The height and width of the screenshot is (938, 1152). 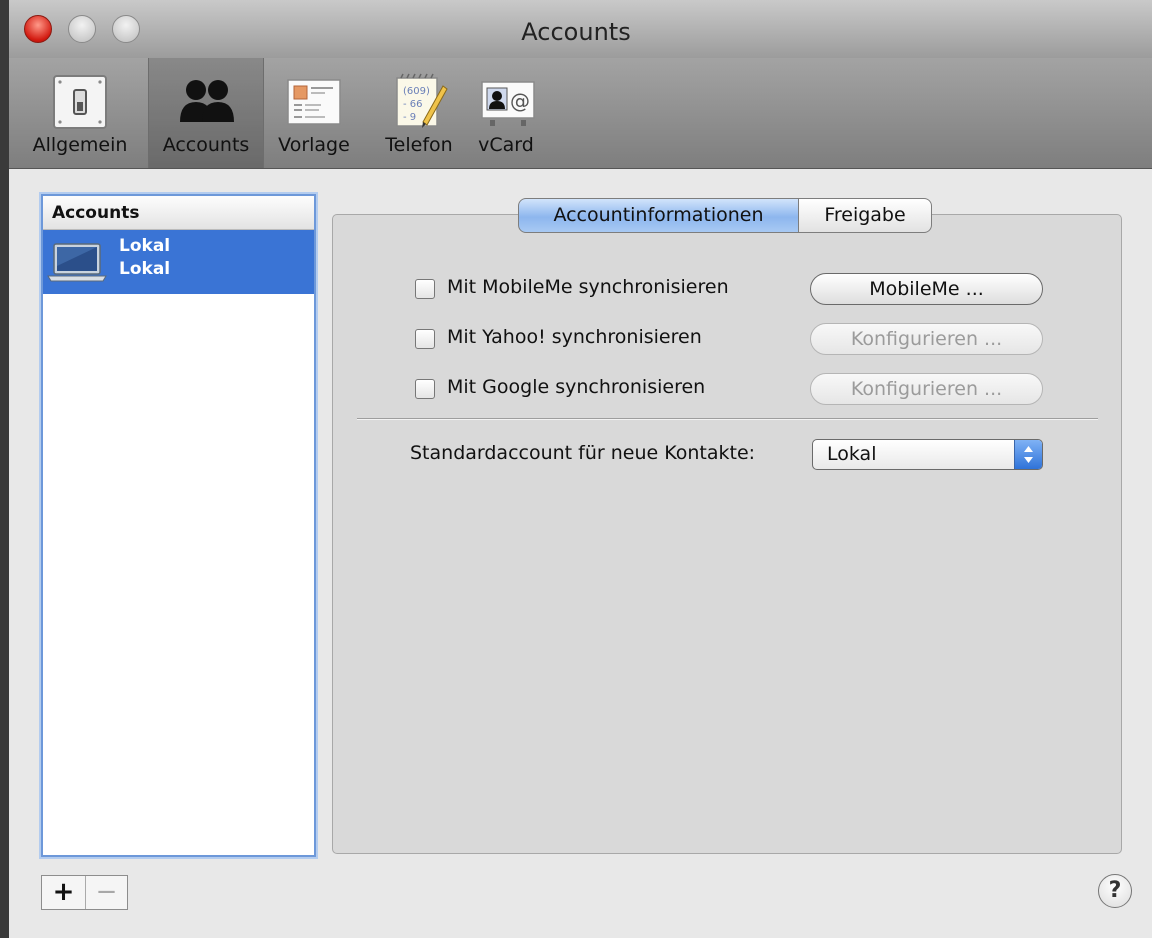 I want to click on phone-notepad-icon: (609) - 66 - 9, so click(x=422, y=100).